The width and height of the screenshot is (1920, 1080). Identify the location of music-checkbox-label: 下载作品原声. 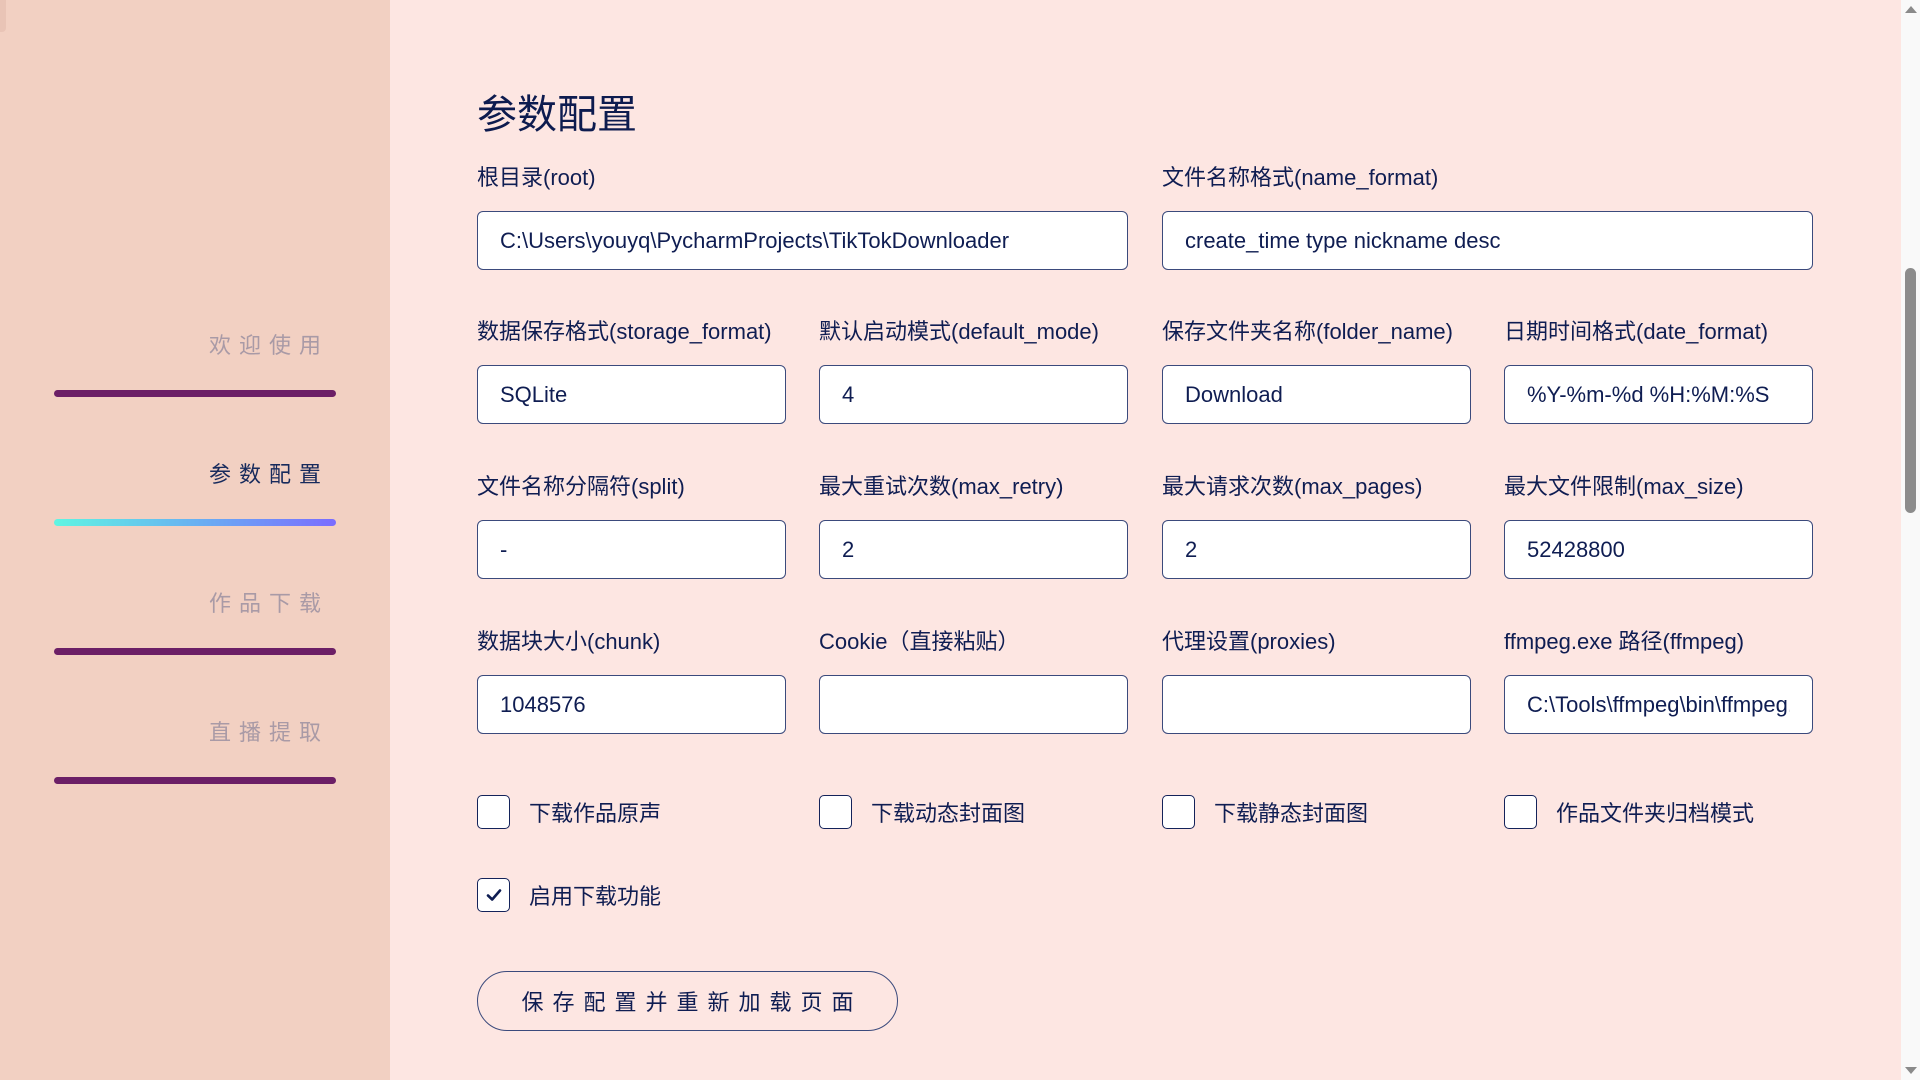
(595, 813).